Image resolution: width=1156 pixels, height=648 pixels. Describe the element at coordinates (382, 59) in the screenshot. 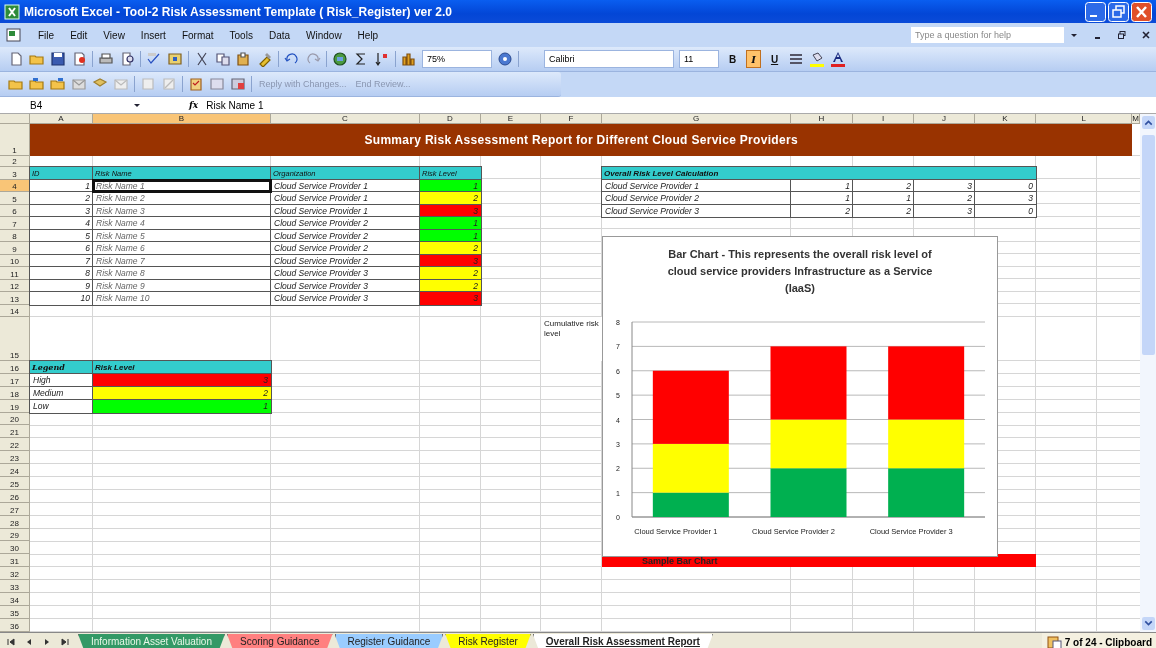

I see `sort-icon` at that location.